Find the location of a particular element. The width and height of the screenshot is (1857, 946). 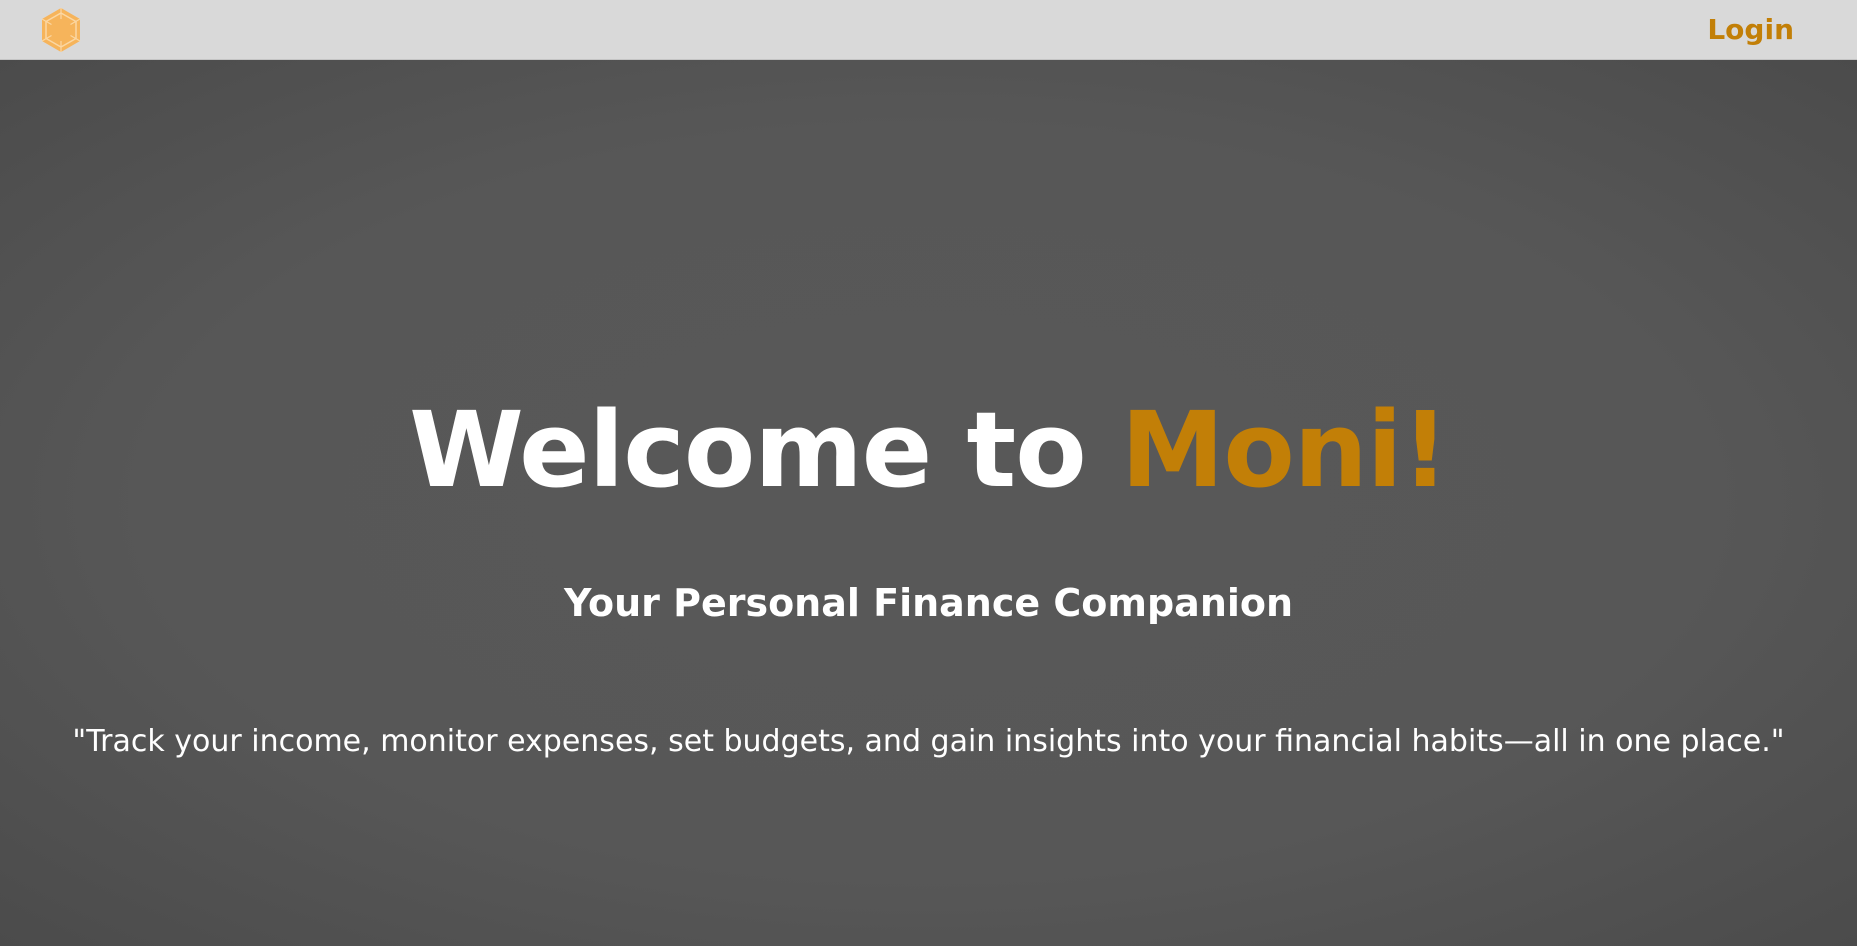

hero-subtitle: Your Personal Finance Companion is located at coordinates (928, 603).